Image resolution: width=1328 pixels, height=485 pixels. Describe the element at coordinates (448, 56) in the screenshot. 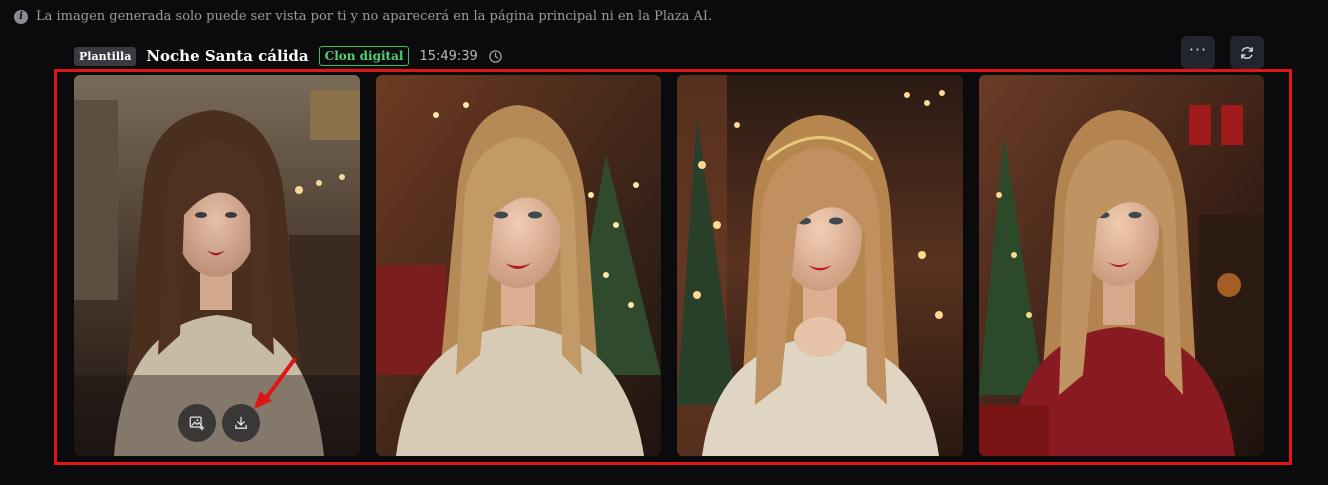

I see `timestamp: 15:49:39` at that location.